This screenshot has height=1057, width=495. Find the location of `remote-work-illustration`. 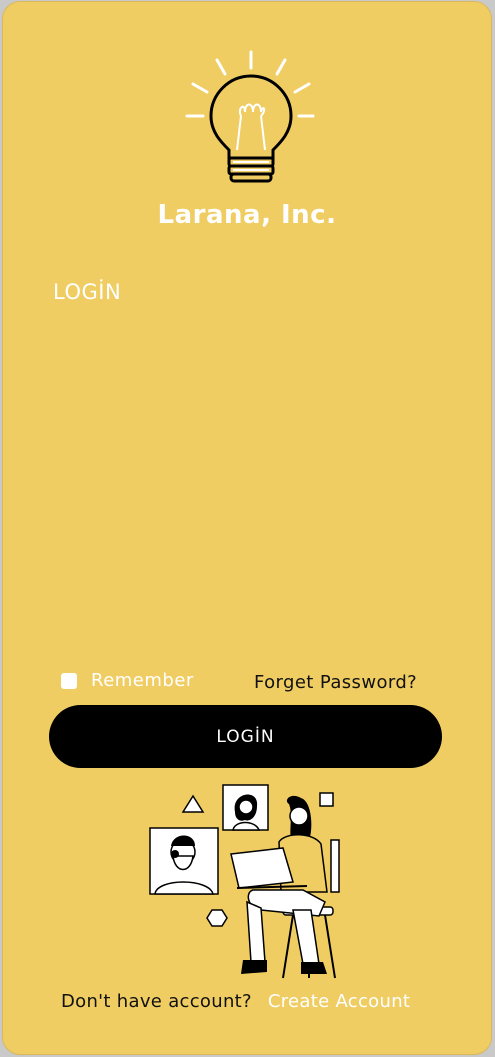

remote-work-illustration is located at coordinates (244, 881).